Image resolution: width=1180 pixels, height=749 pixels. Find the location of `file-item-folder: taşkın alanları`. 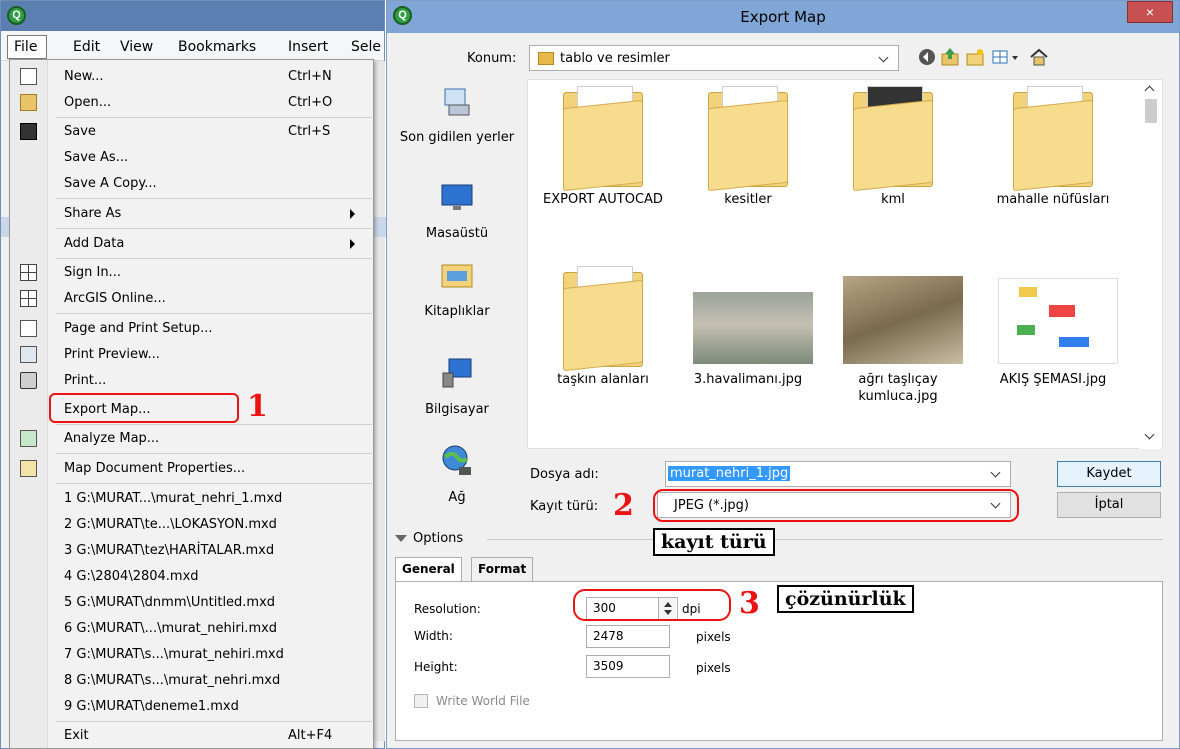

file-item-folder: taşkın alanları is located at coordinates (603, 325).